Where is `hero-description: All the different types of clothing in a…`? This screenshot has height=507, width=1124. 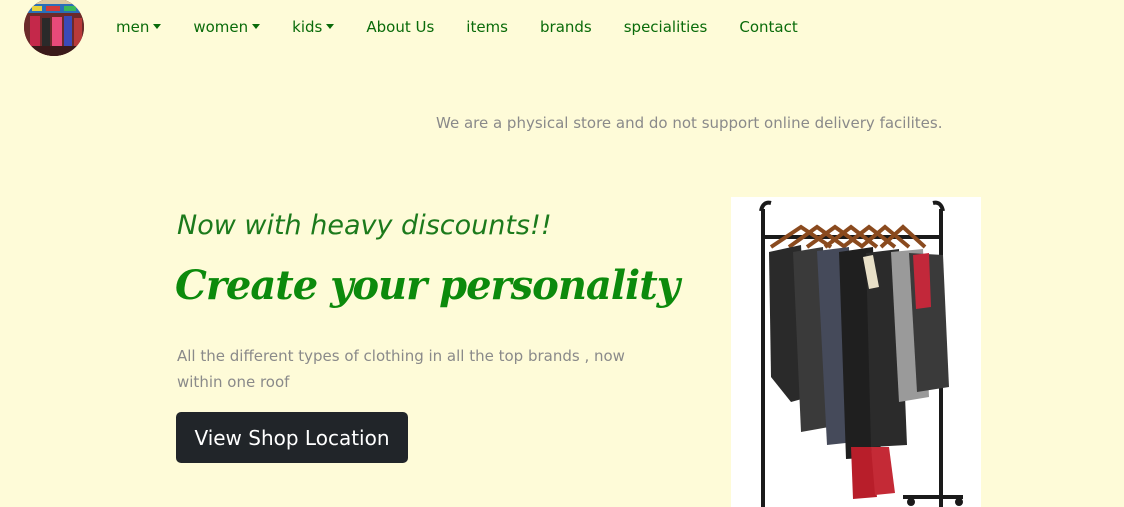 hero-description: All the different types of clothing in a… is located at coordinates (401, 369).